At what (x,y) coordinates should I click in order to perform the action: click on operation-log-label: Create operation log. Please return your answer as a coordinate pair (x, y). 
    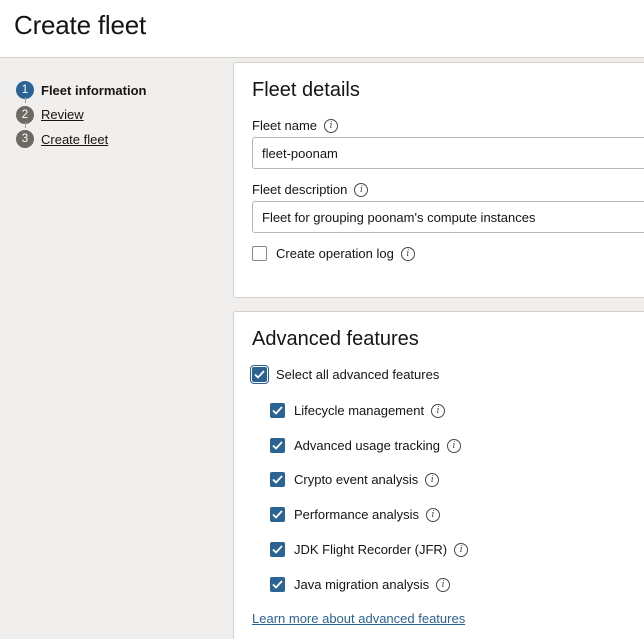
    Looking at the image, I should click on (335, 253).